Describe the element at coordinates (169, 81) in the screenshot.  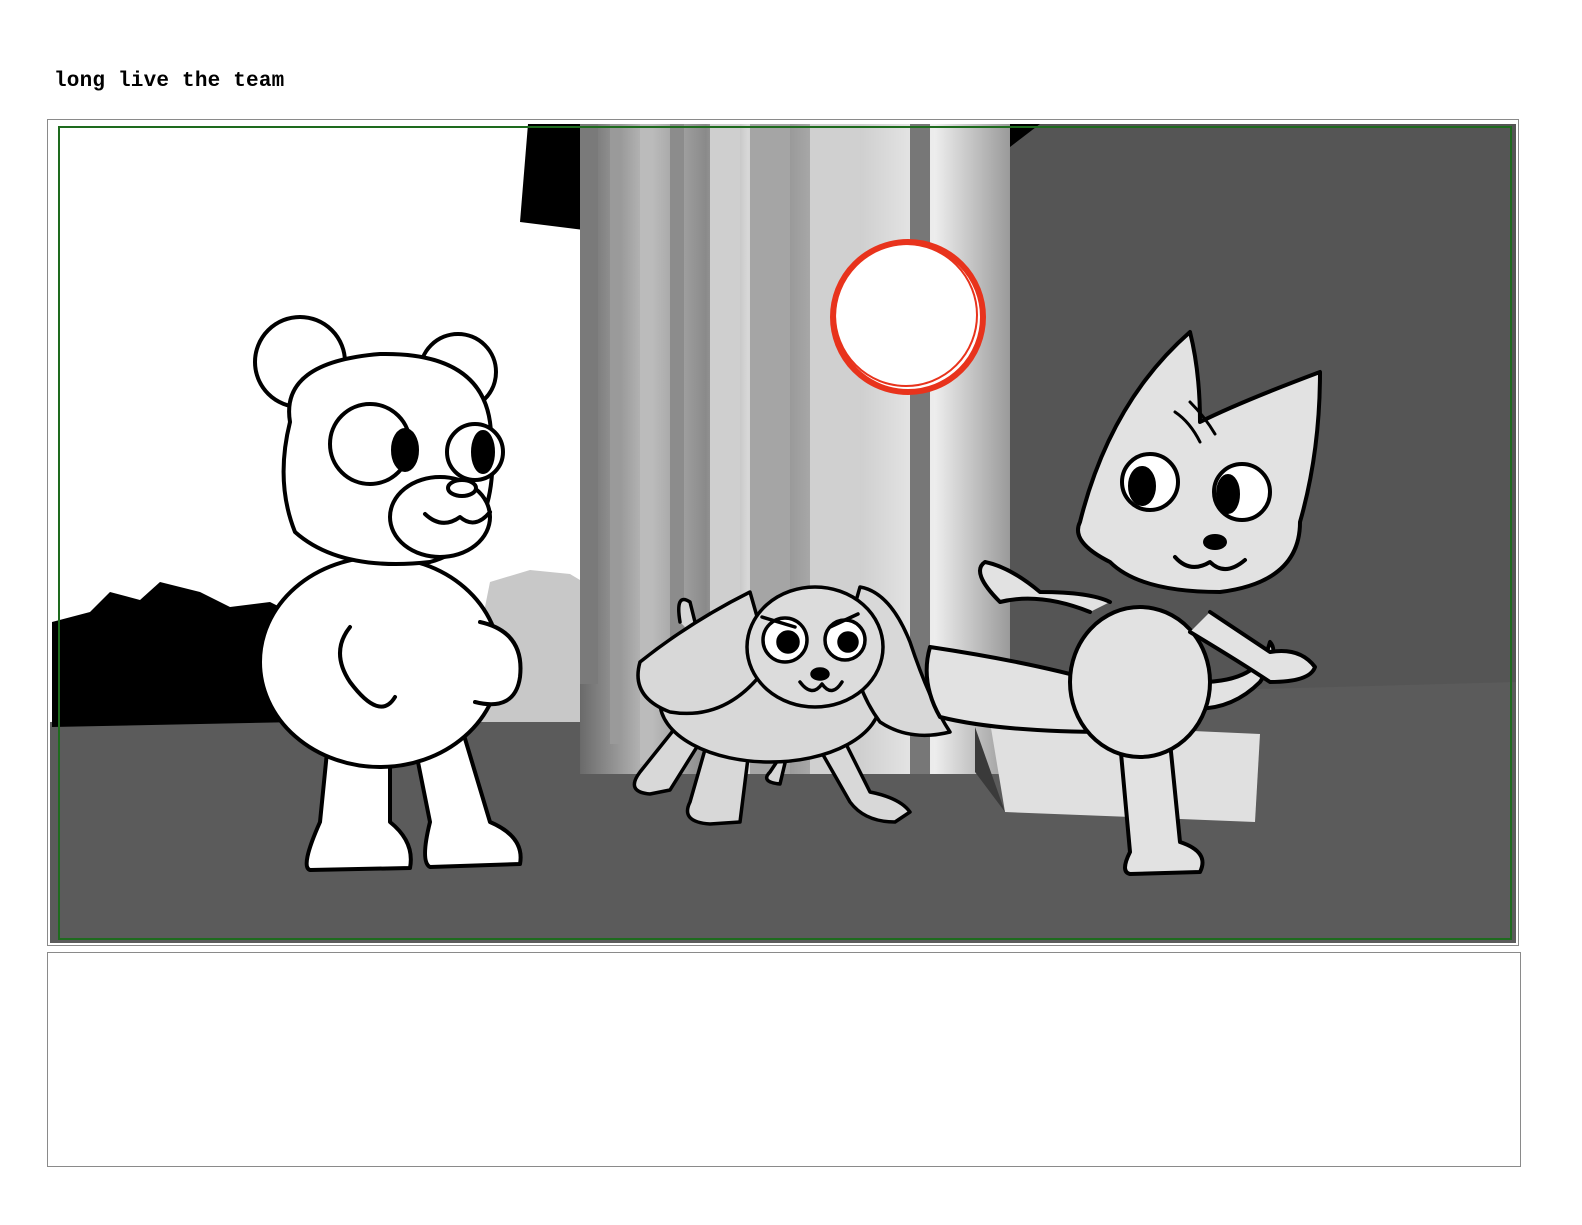
I see `page-title: long live the team` at that location.